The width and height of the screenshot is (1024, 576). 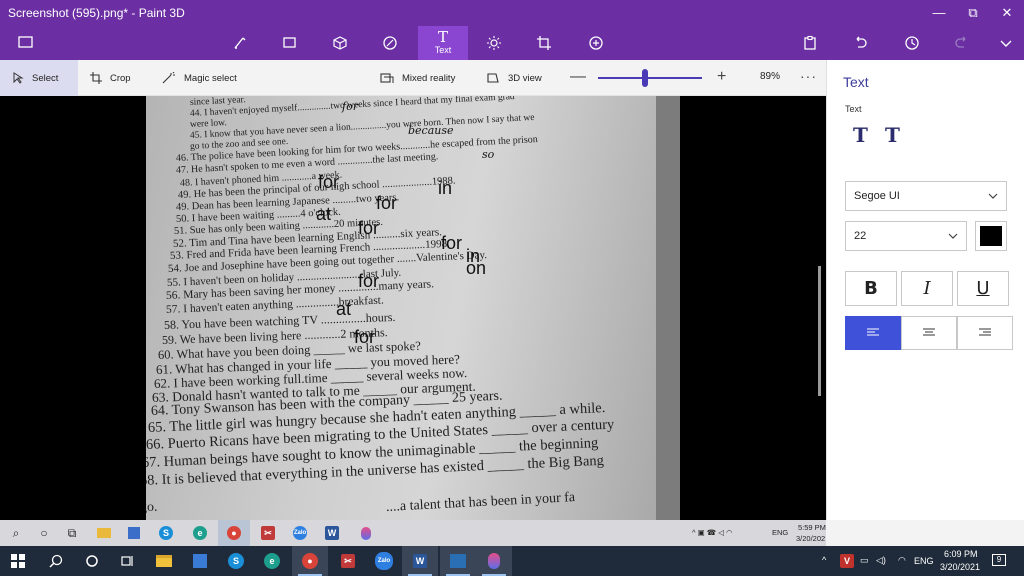 What do you see at coordinates (240, 43) in the screenshot?
I see `brushes-icon` at bounding box center [240, 43].